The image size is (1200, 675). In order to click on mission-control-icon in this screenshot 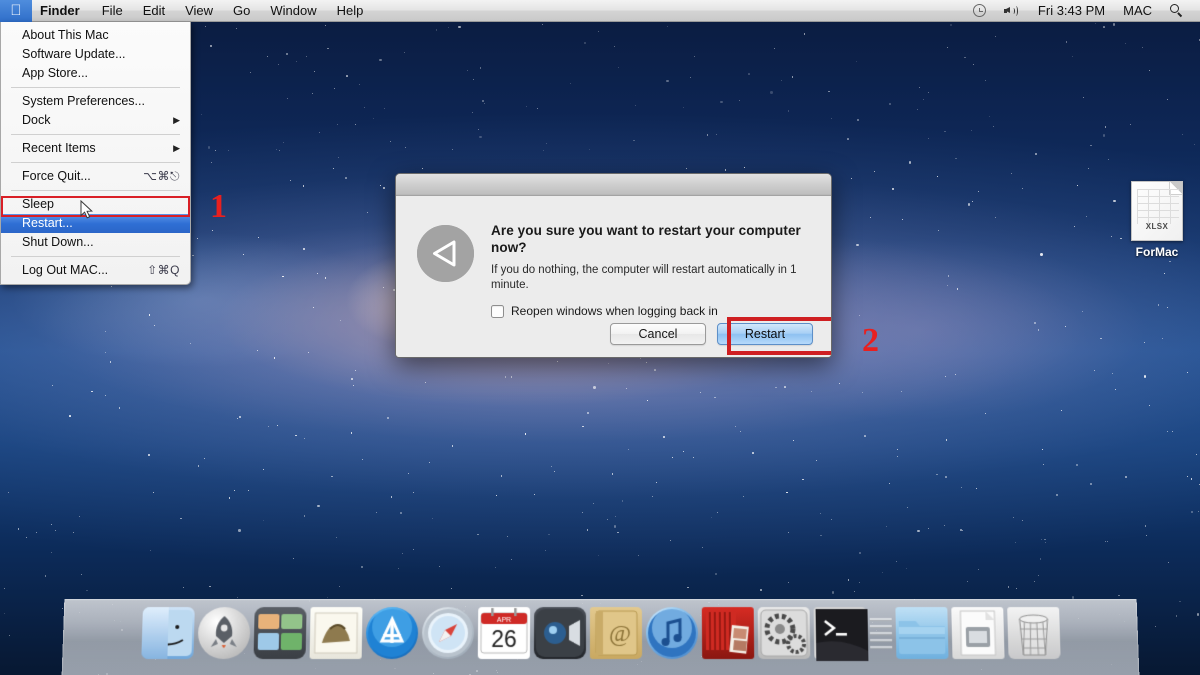, I will do `click(279, 633)`.